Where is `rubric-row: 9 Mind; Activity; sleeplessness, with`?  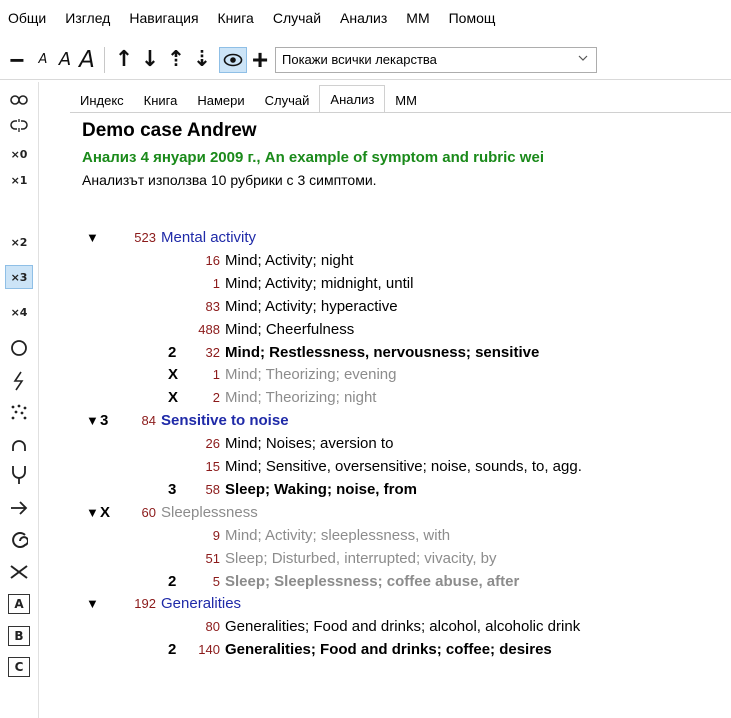 rubric-row: 9 Mind; Activity; sleeplessness, with is located at coordinates (406, 536).